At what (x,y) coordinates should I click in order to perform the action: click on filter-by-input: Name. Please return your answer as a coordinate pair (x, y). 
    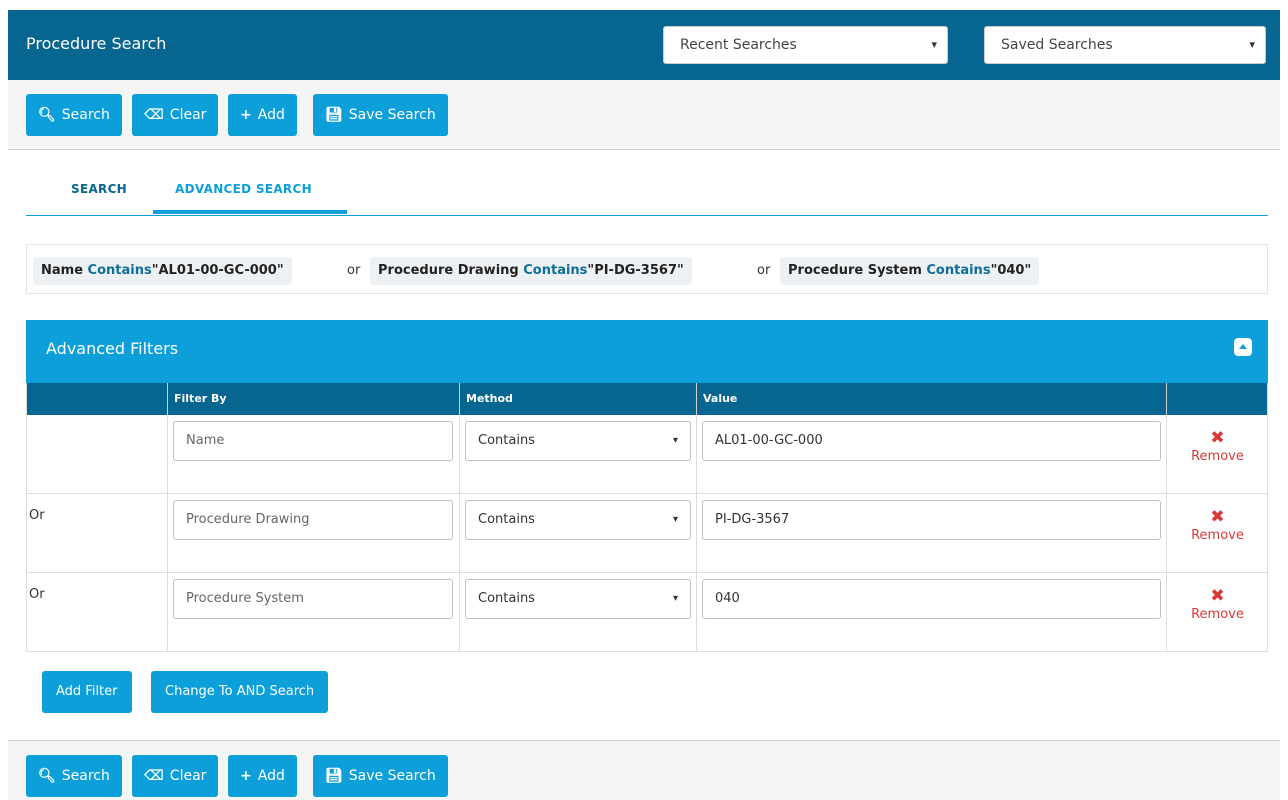
    Looking at the image, I should click on (313, 441).